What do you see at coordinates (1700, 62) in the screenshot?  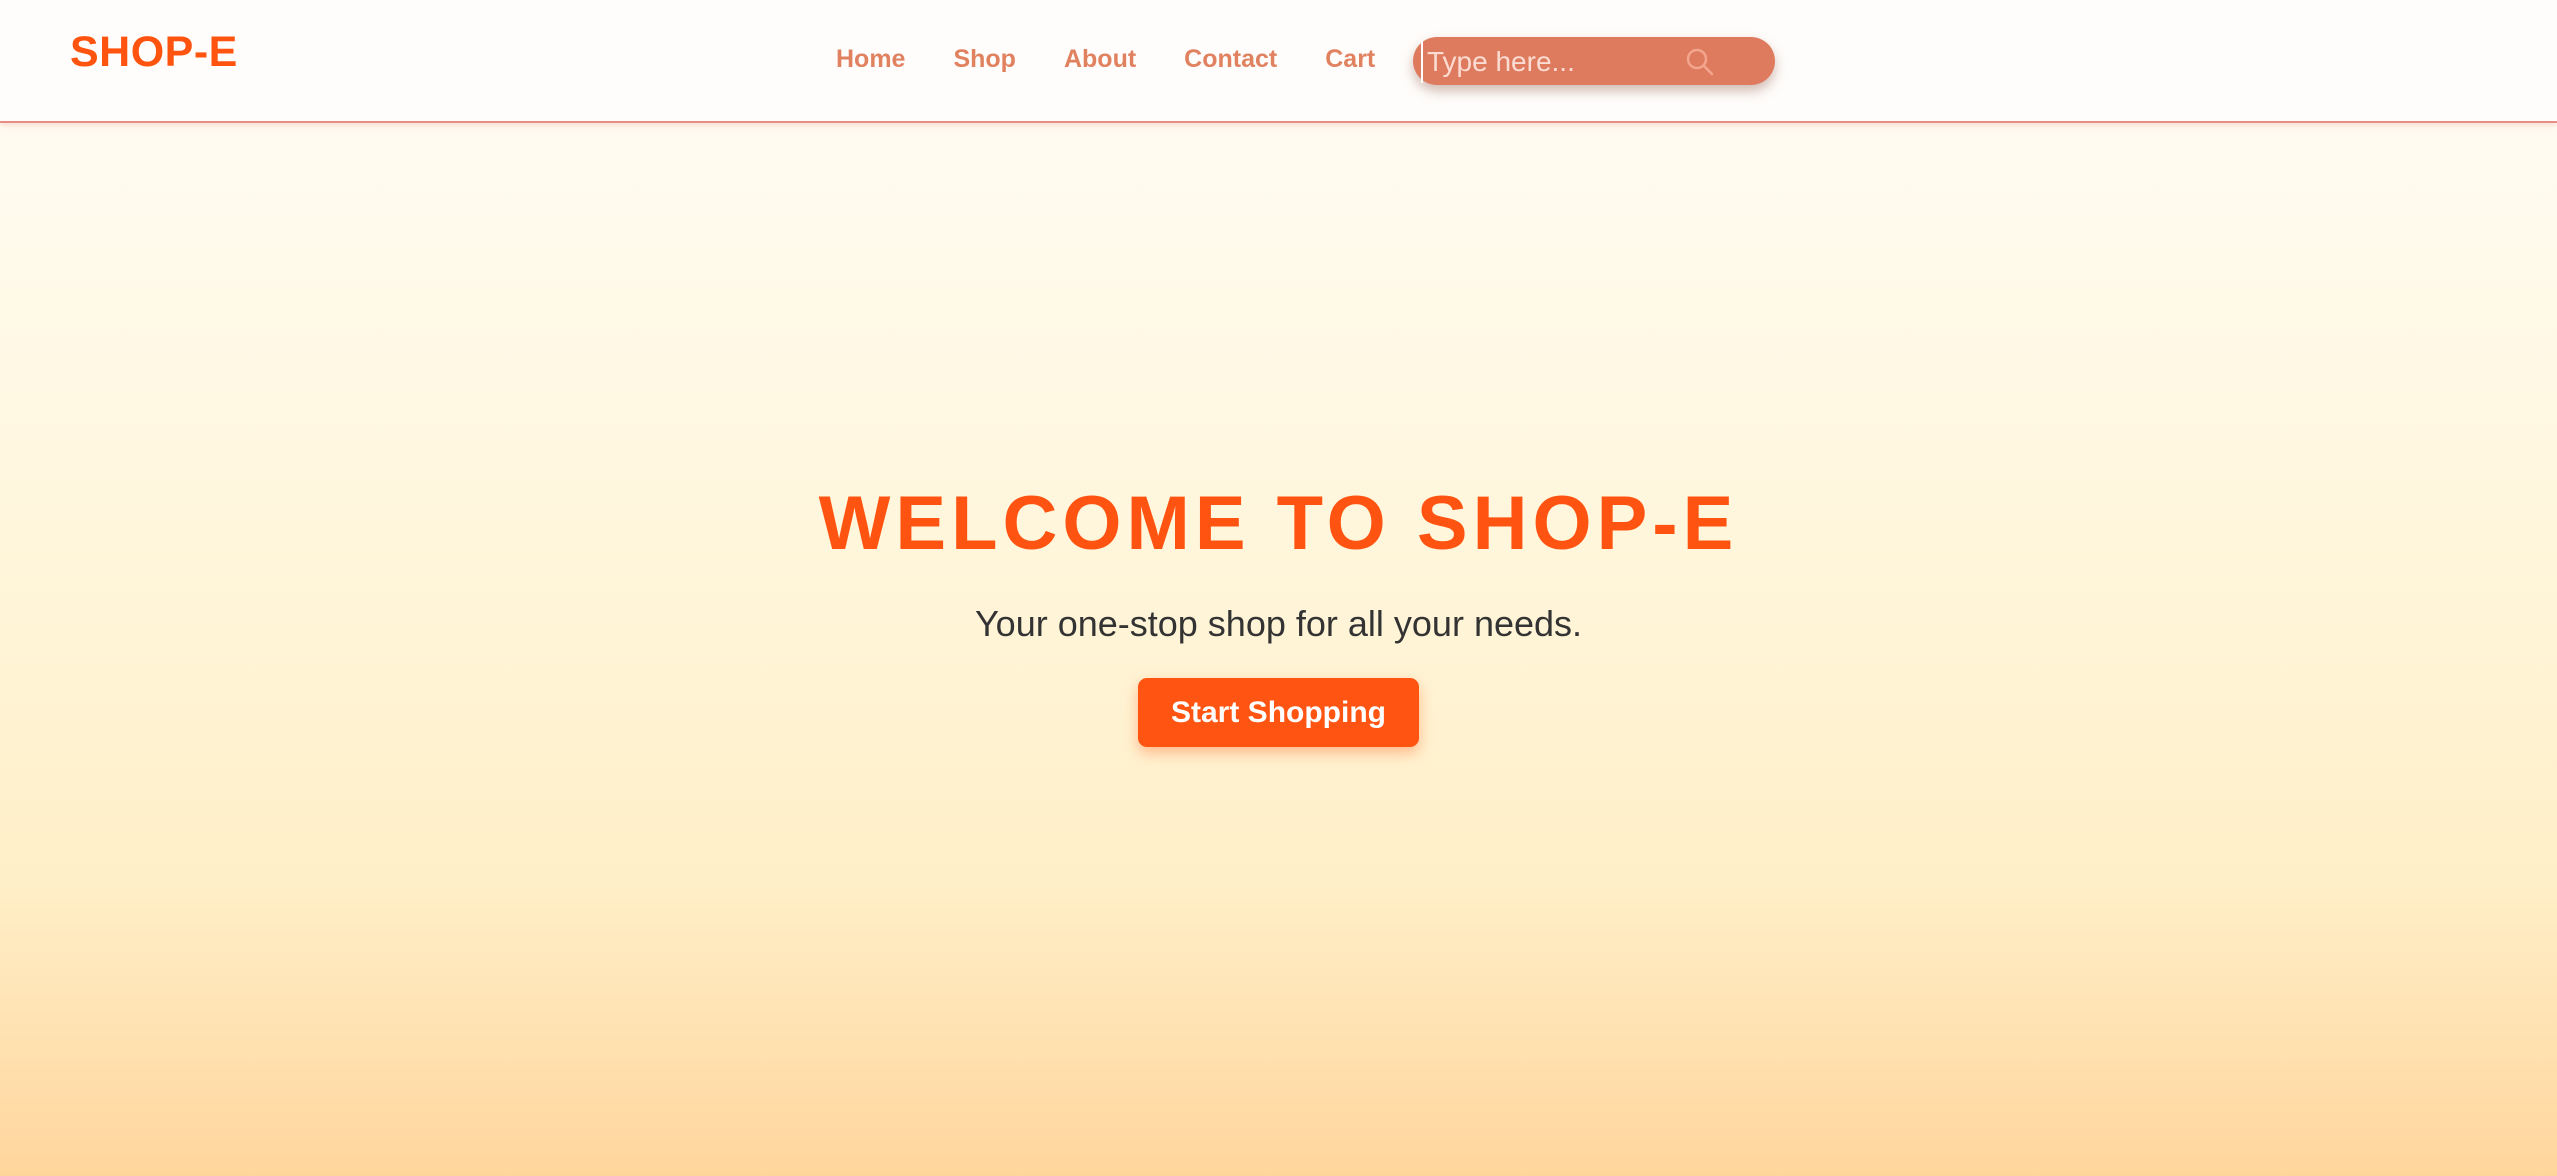 I see `search-icon` at bounding box center [1700, 62].